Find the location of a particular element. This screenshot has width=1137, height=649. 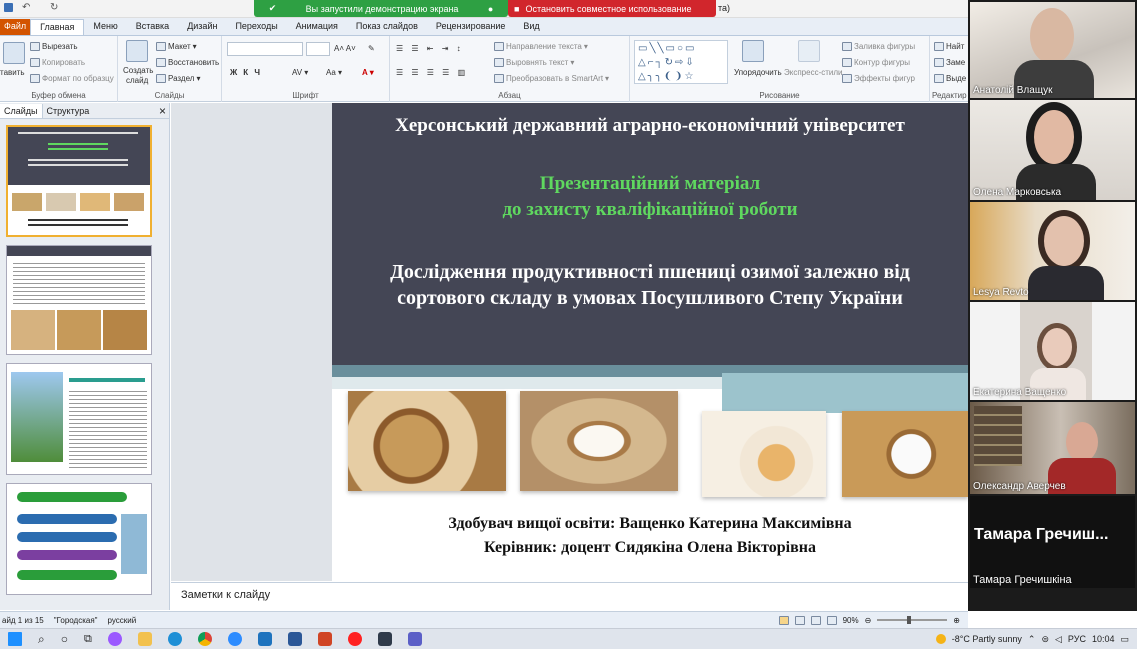

replace-button: Заме is located at coordinates (949, 62).